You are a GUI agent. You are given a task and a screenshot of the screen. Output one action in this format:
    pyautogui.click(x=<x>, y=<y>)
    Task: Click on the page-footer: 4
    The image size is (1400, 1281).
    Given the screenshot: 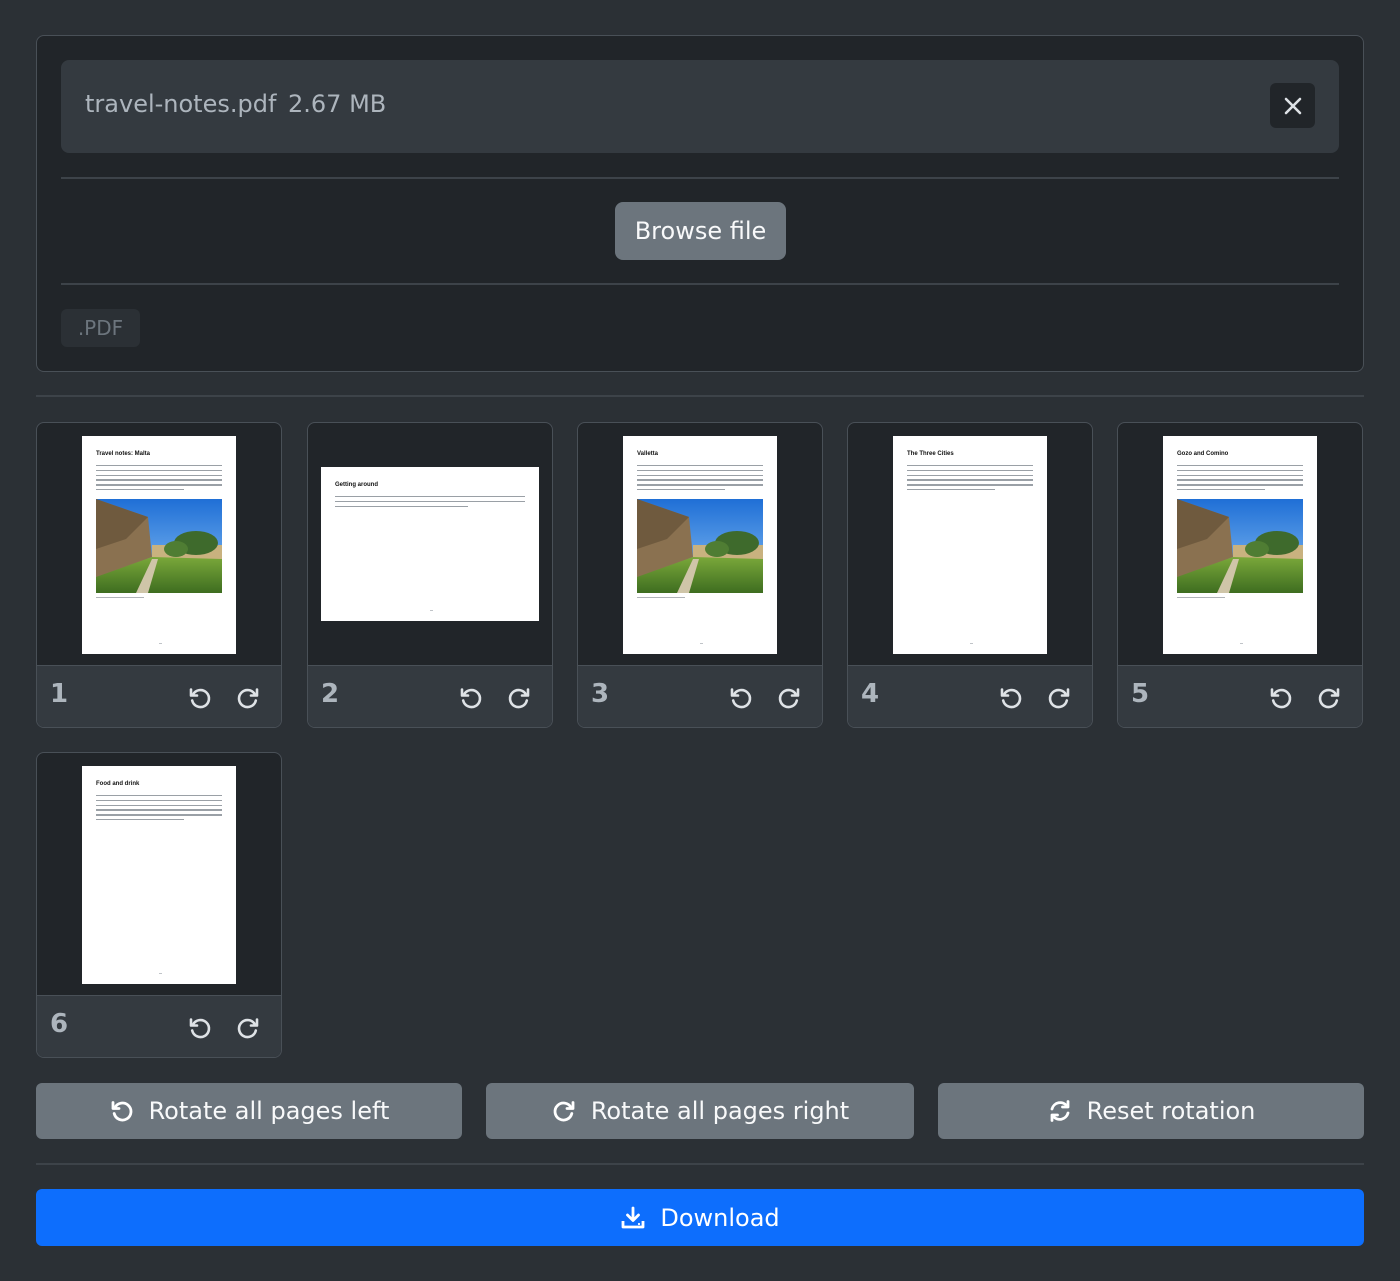 What is the action you would take?
    pyautogui.click(x=970, y=696)
    